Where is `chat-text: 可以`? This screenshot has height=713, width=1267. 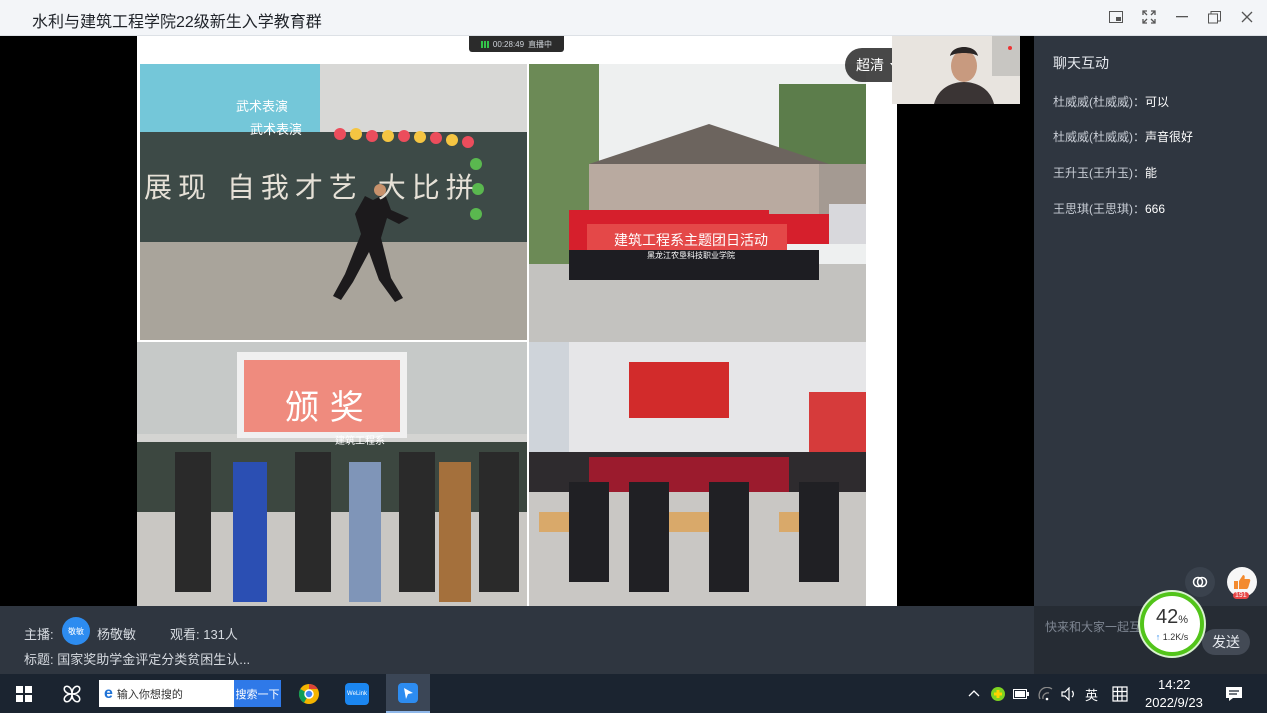 chat-text: 可以 is located at coordinates (1157, 102).